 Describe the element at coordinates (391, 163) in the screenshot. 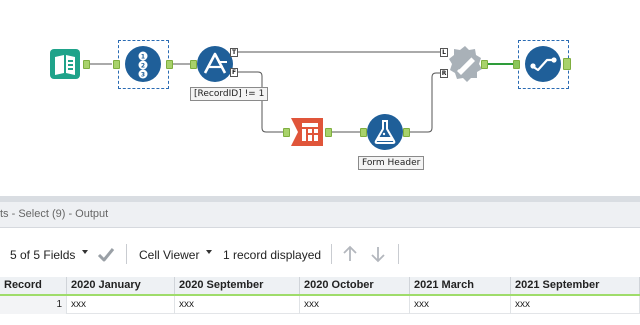

I see `formula-annotation: Form Header` at that location.